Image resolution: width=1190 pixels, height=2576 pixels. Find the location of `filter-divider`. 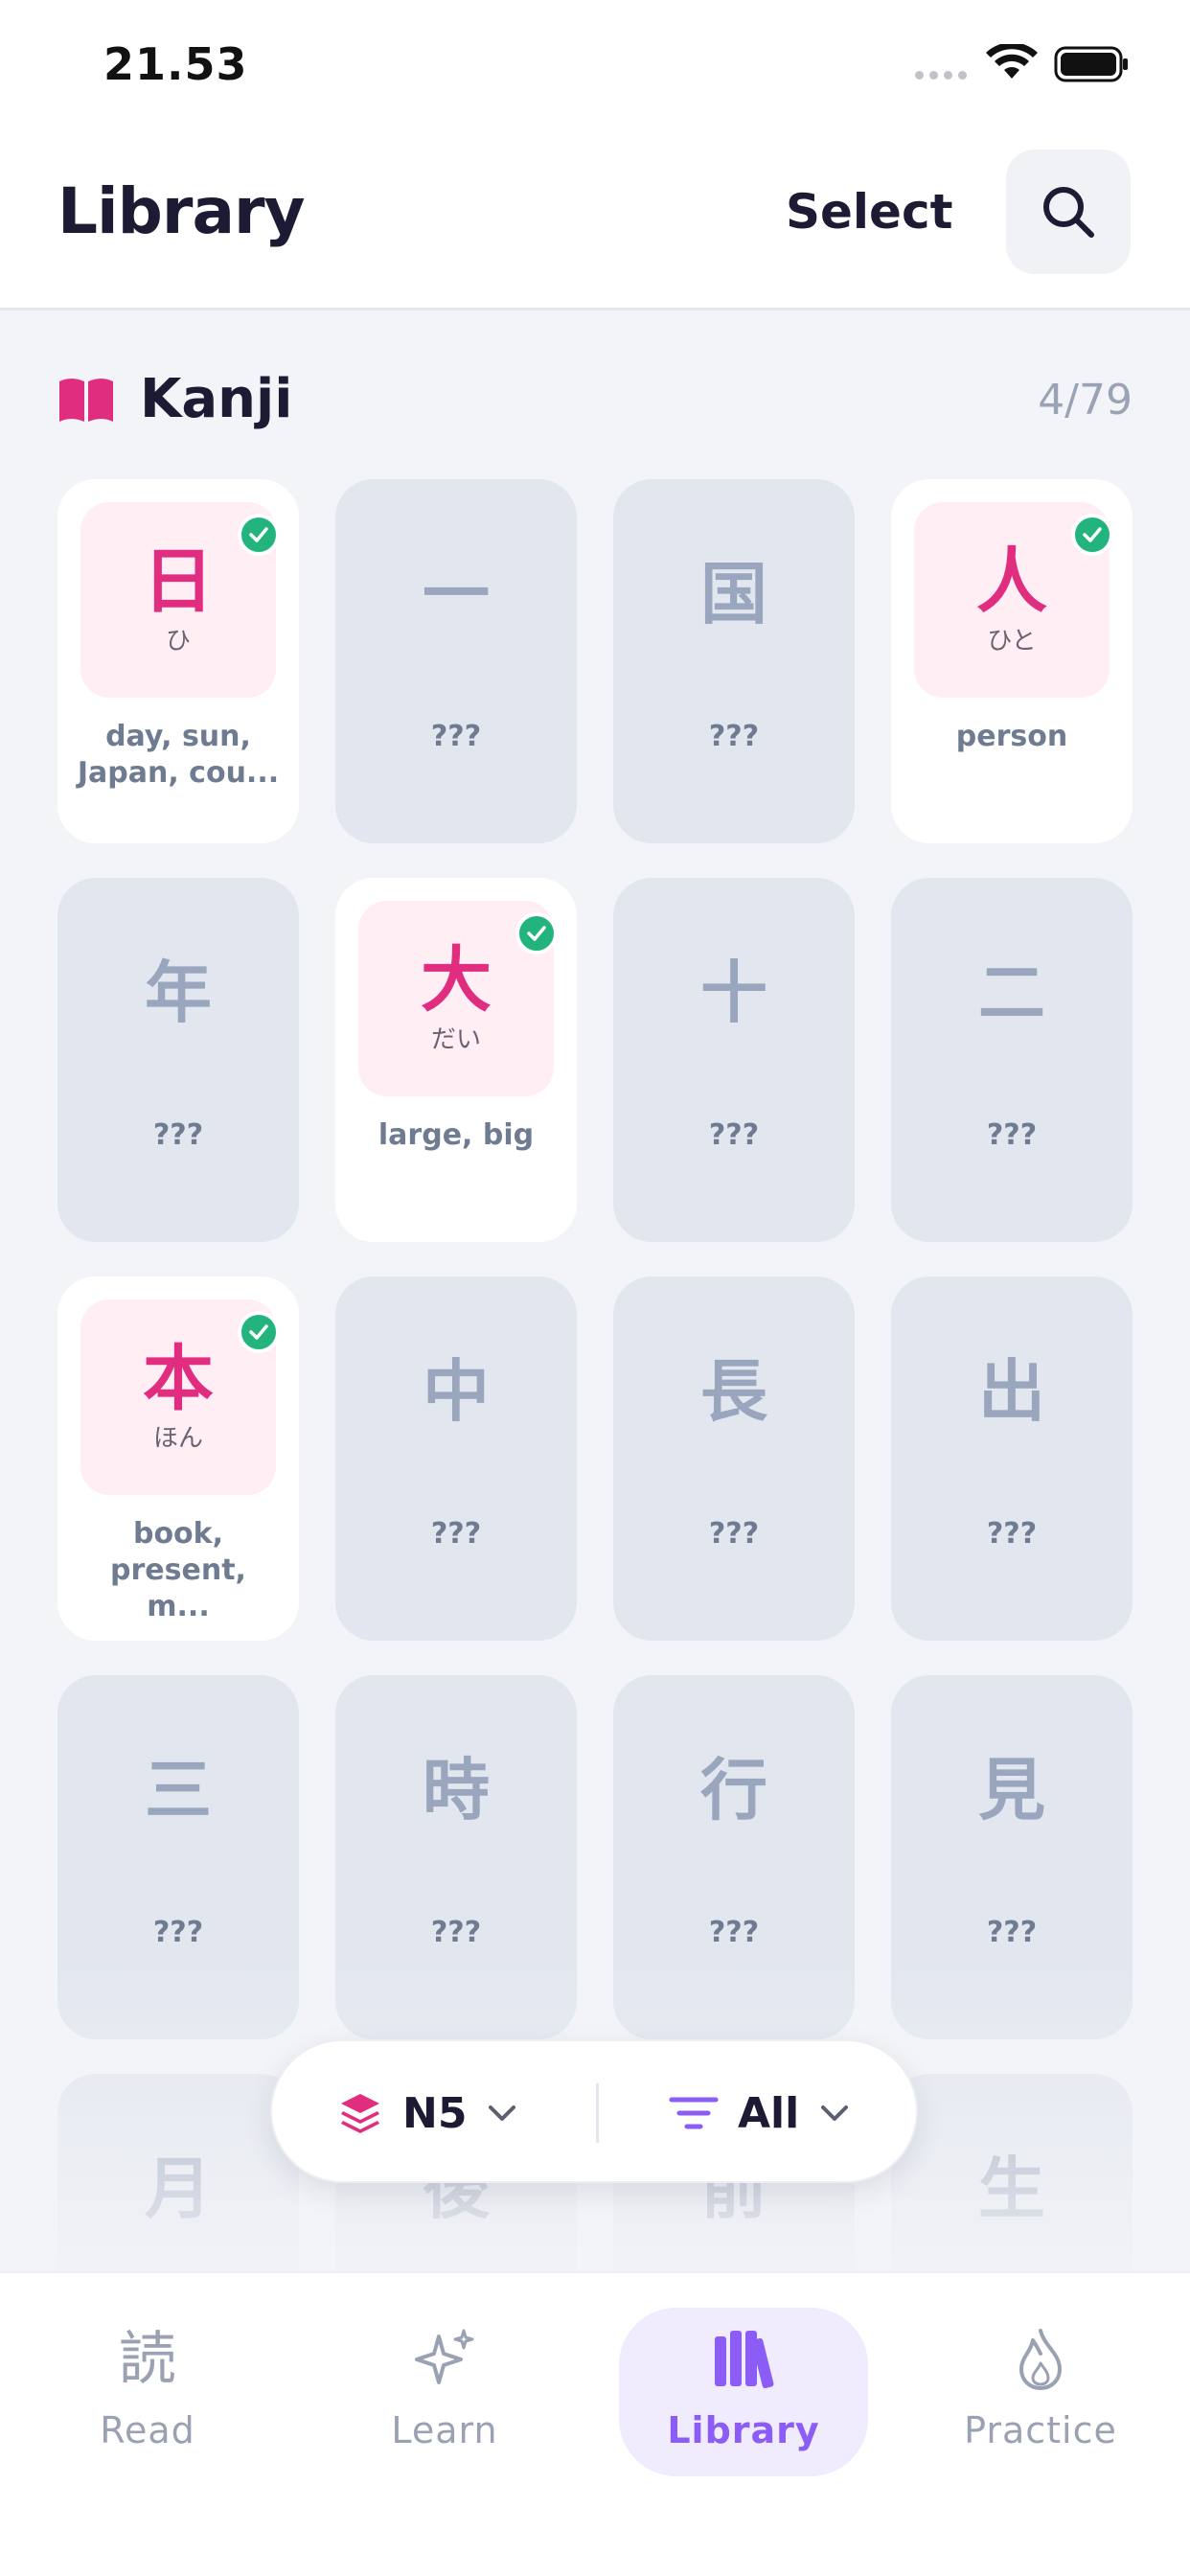

filter-divider is located at coordinates (598, 2113).